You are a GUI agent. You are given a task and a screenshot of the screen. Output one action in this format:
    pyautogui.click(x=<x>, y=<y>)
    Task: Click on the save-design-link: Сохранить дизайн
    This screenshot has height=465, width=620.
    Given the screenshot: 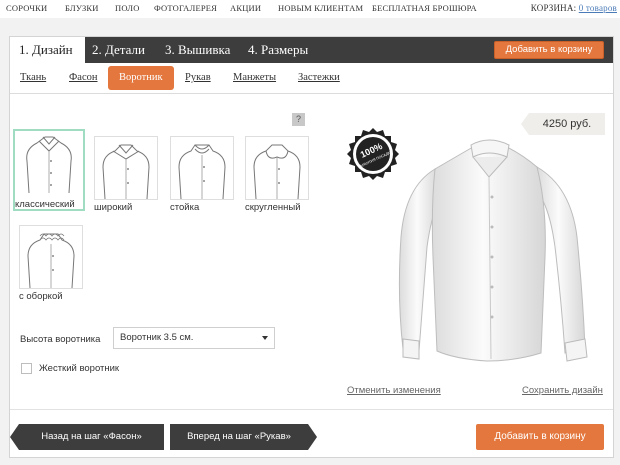 What is the action you would take?
    pyautogui.click(x=562, y=390)
    